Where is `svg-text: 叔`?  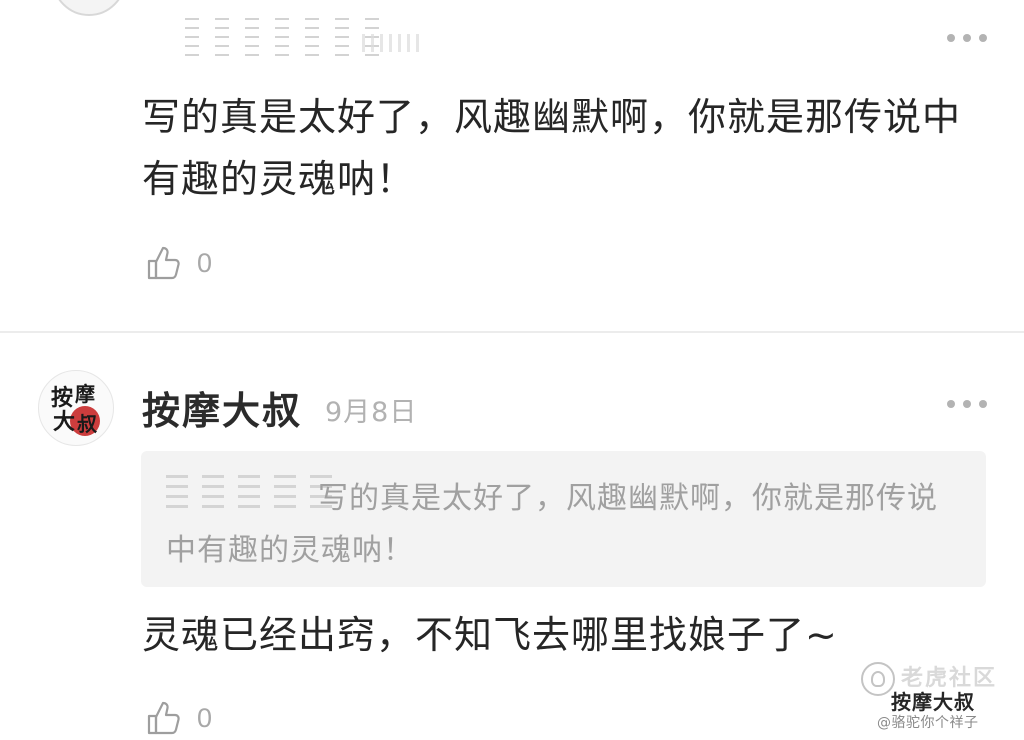
svg-text: 叔 is located at coordinates (87, 424).